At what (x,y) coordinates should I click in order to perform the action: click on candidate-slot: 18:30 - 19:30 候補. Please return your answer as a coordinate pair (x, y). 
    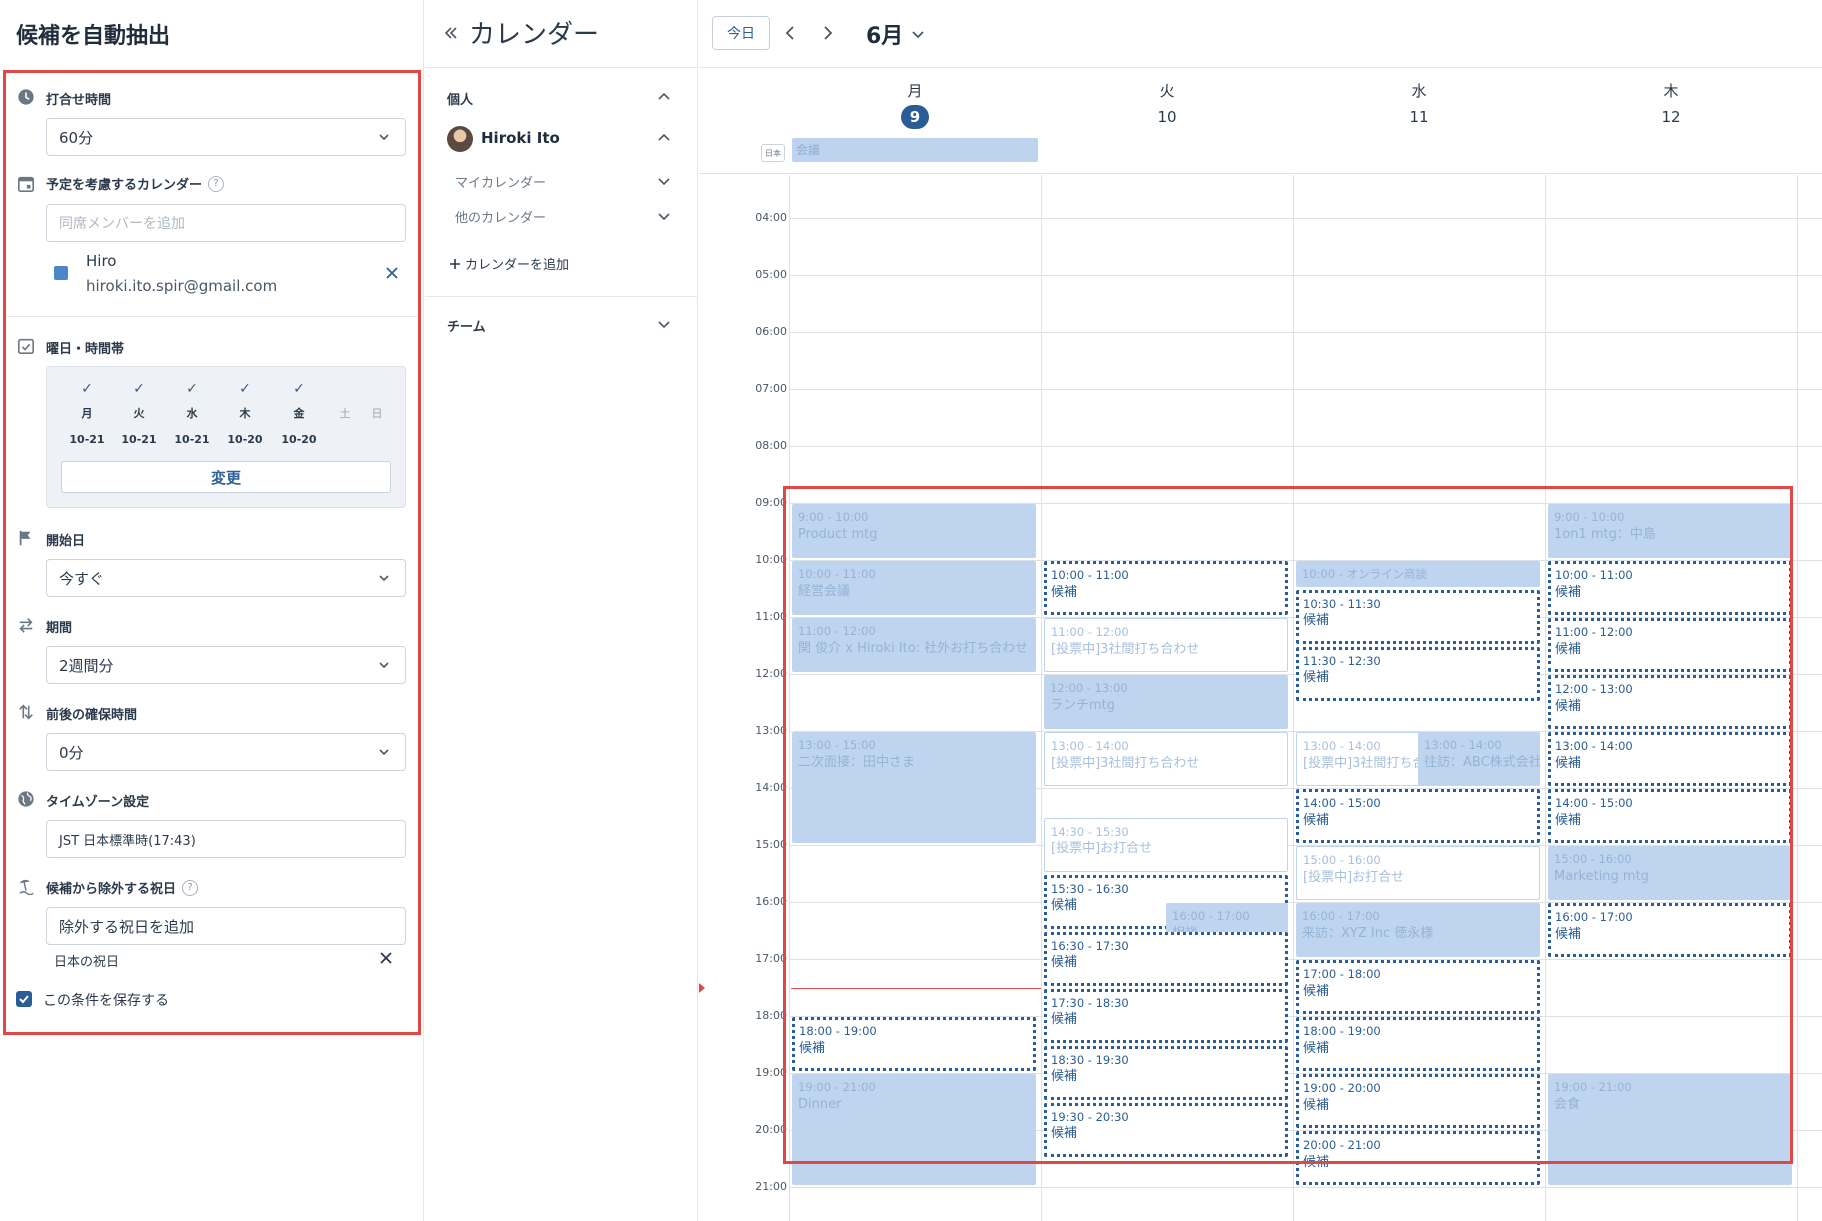
    Looking at the image, I should click on (1166, 1072).